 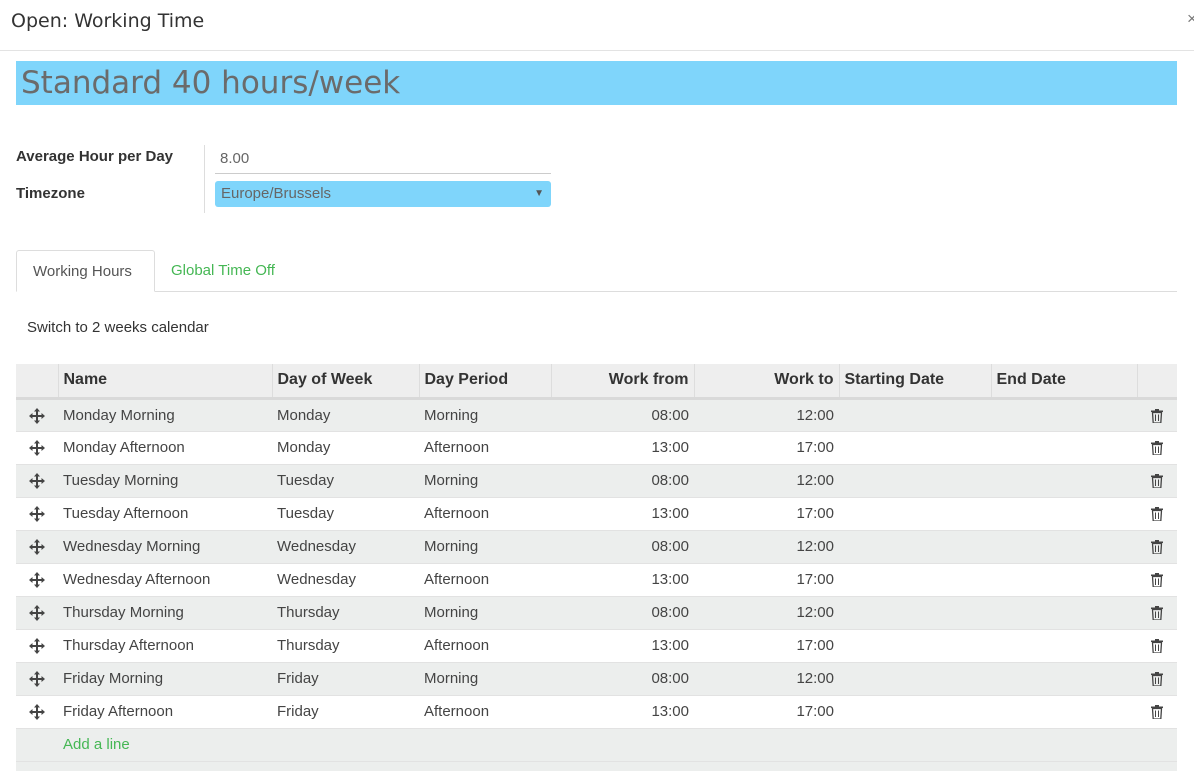 What do you see at coordinates (223, 271) in the screenshot?
I see `tab-global-time-off: Global Time Off` at bounding box center [223, 271].